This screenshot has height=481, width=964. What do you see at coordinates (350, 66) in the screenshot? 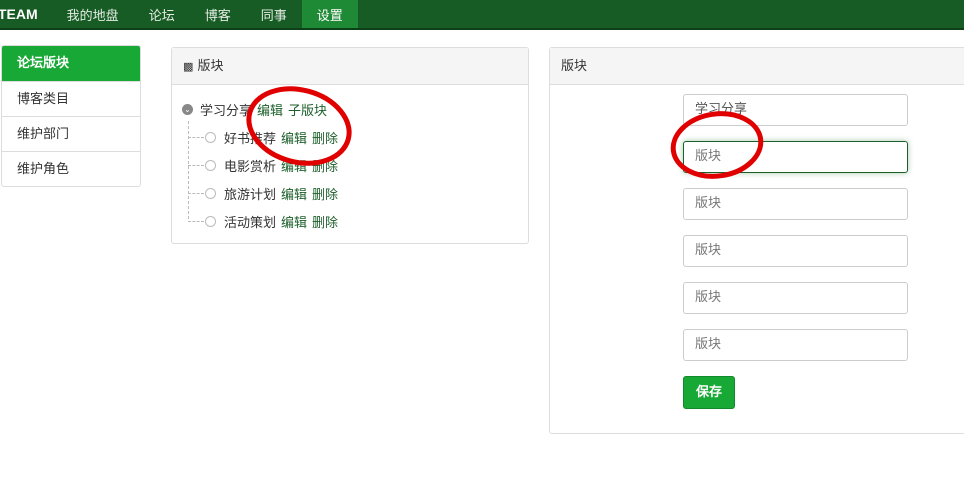
I see `panel-header: ▩ 版块` at bounding box center [350, 66].